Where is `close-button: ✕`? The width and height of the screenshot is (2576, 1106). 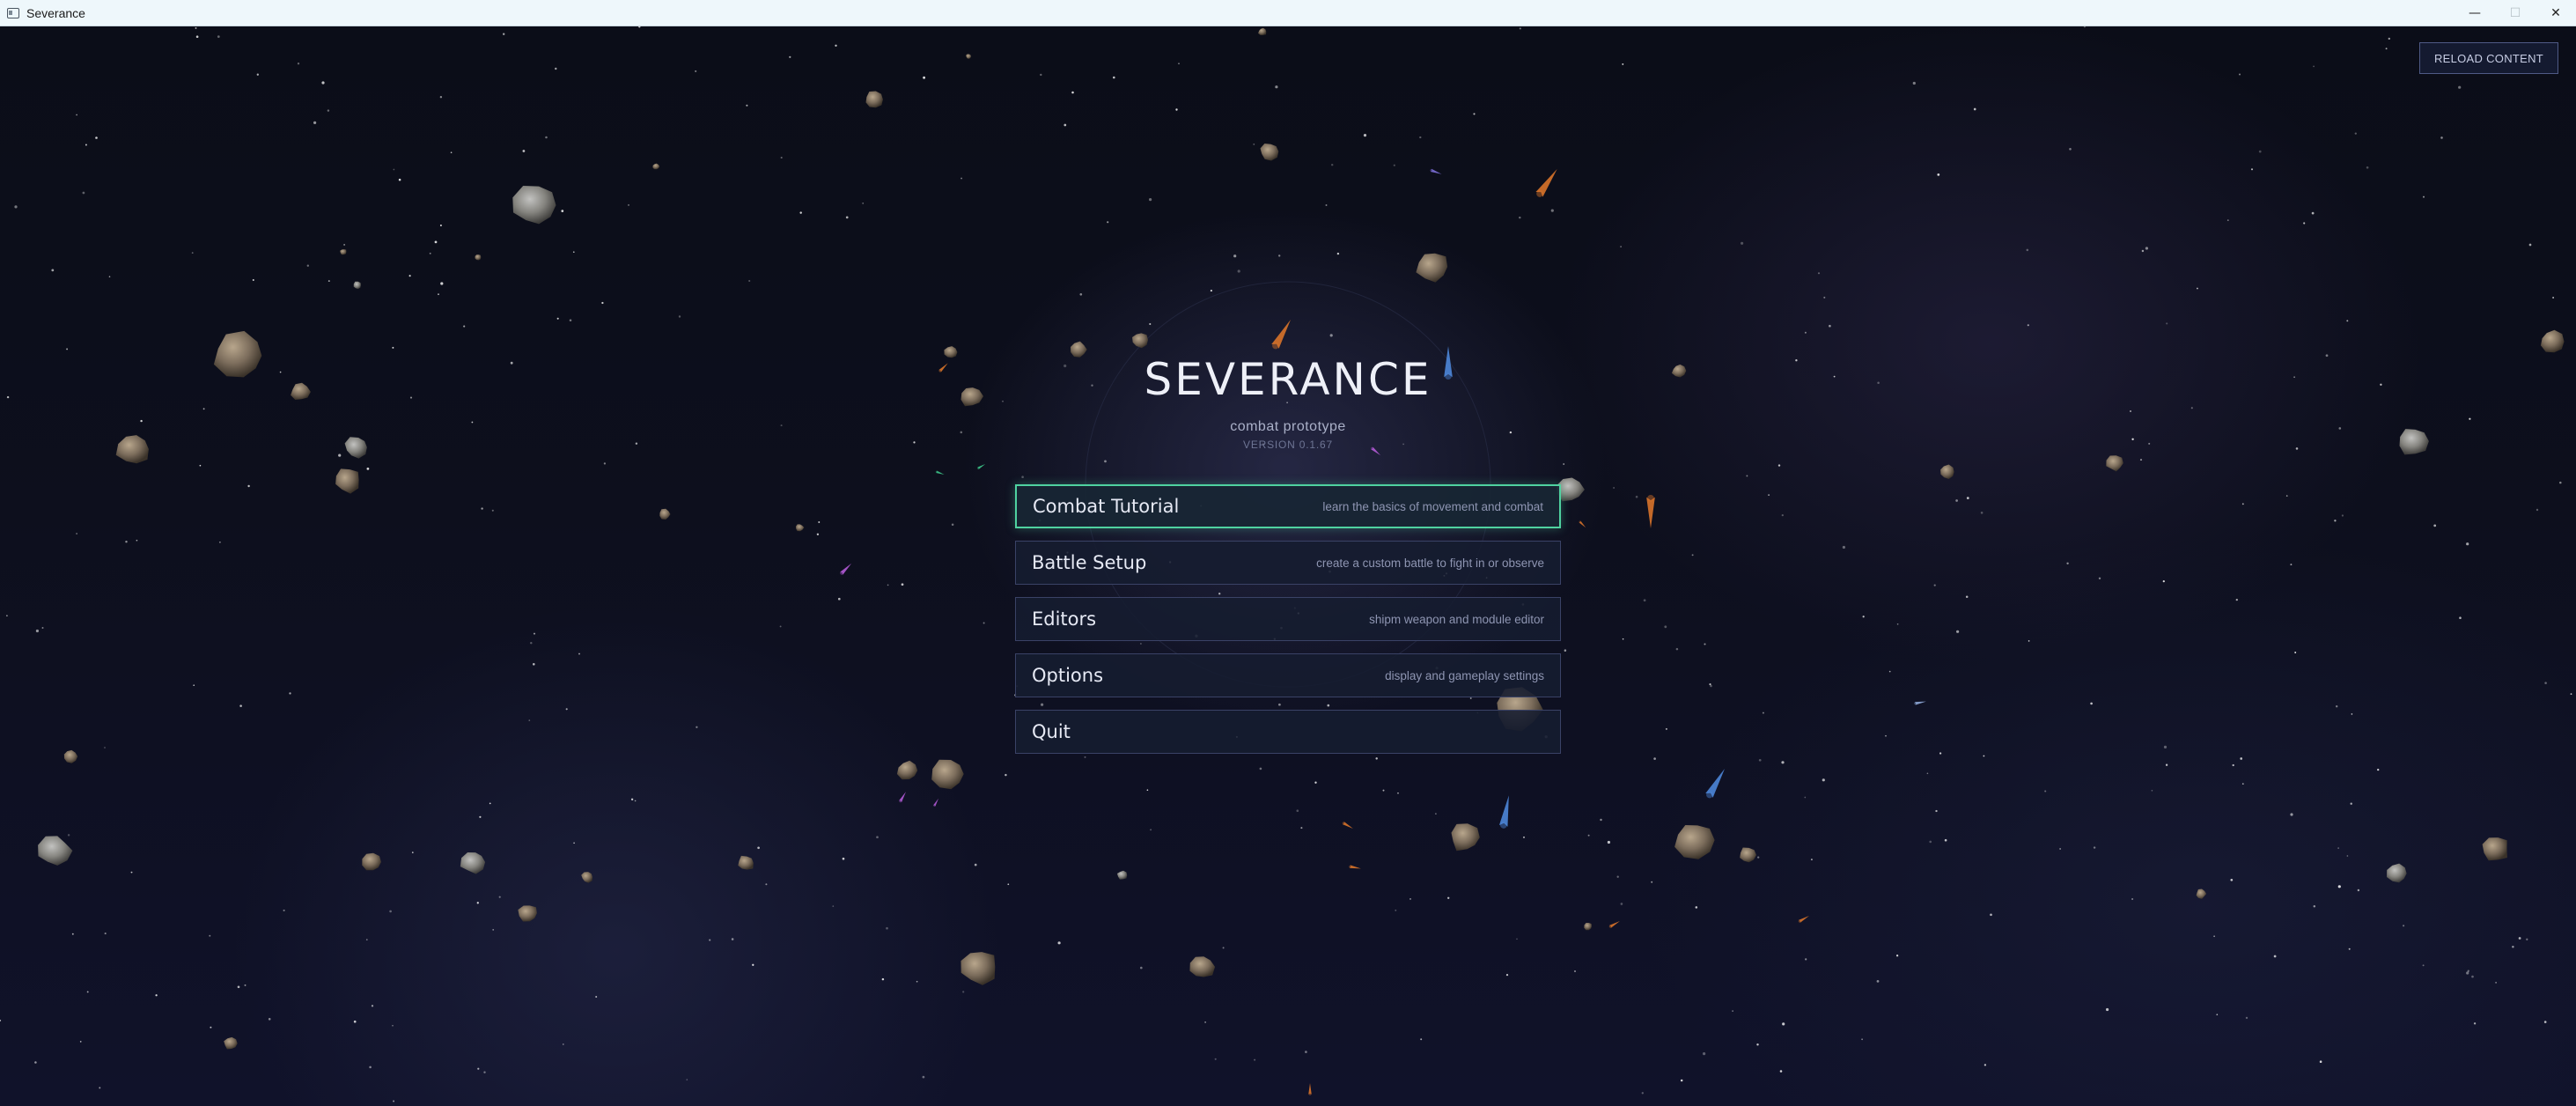 close-button: ✕ is located at coordinates (2556, 13).